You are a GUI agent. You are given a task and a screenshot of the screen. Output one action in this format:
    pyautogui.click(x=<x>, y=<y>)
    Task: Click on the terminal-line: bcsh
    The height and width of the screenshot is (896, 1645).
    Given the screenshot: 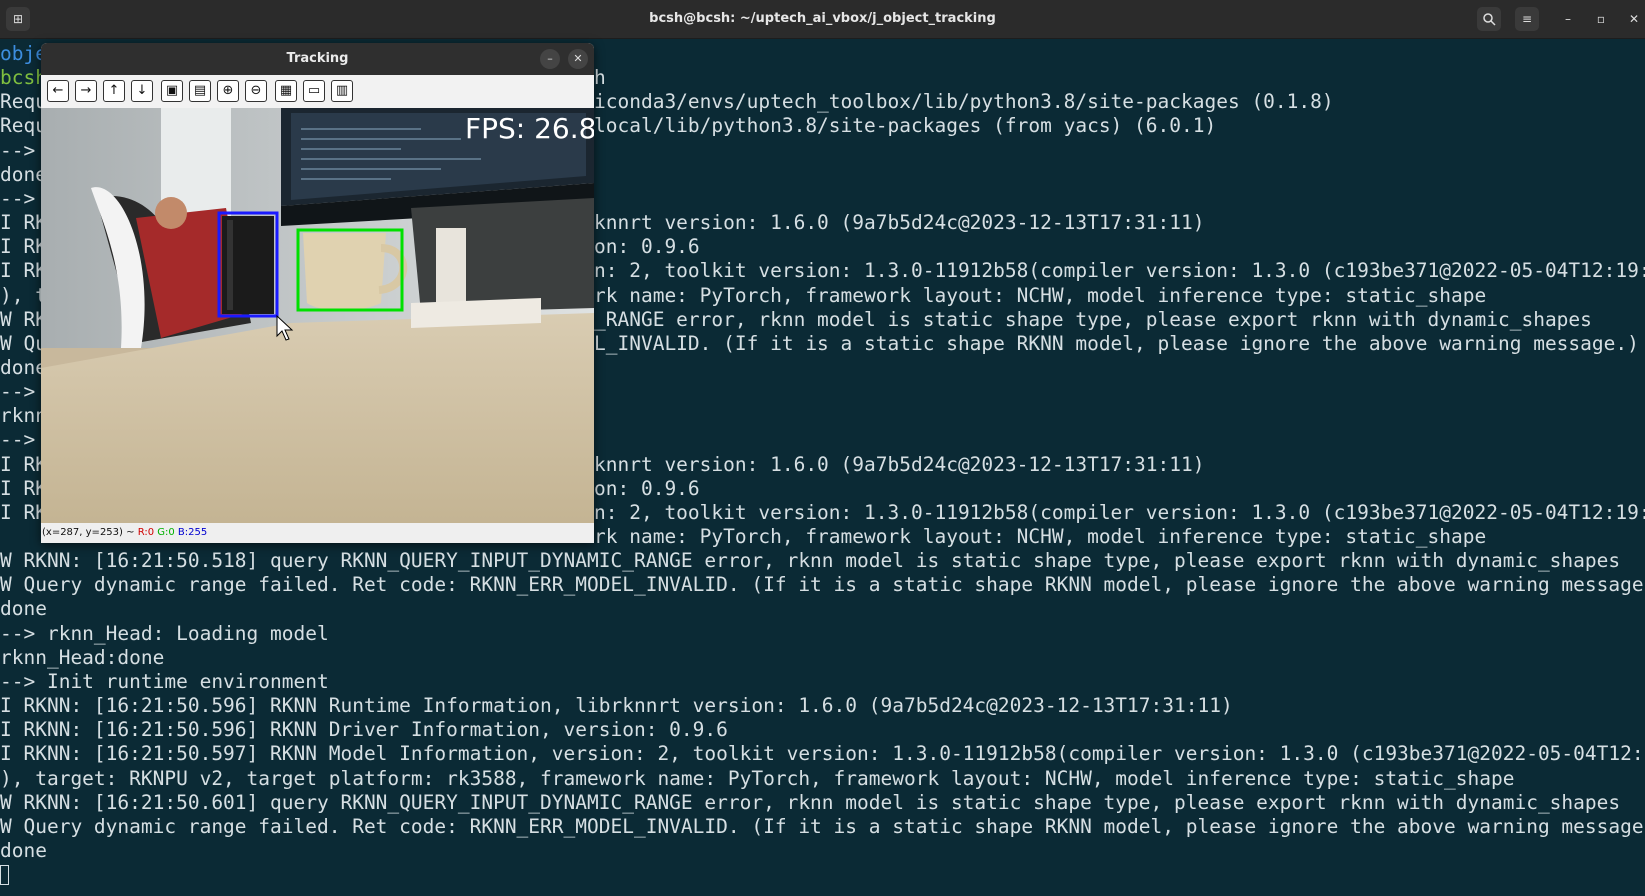 What is the action you would take?
    pyautogui.click(x=23, y=78)
    